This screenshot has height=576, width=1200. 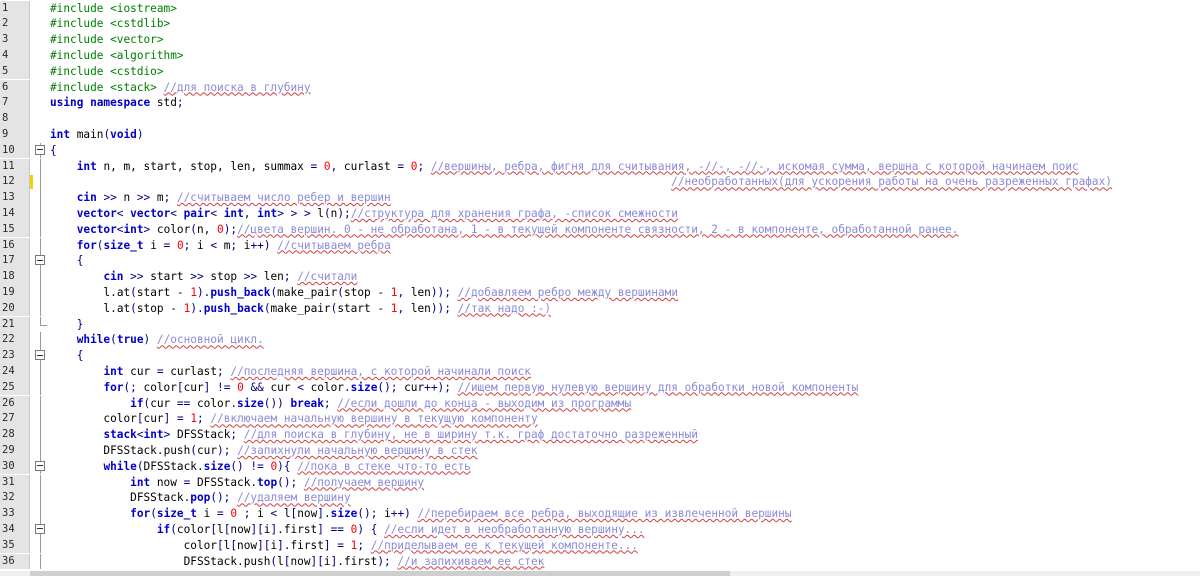 I want to click on code-token: DFSStack, so click(x=117, y=498).